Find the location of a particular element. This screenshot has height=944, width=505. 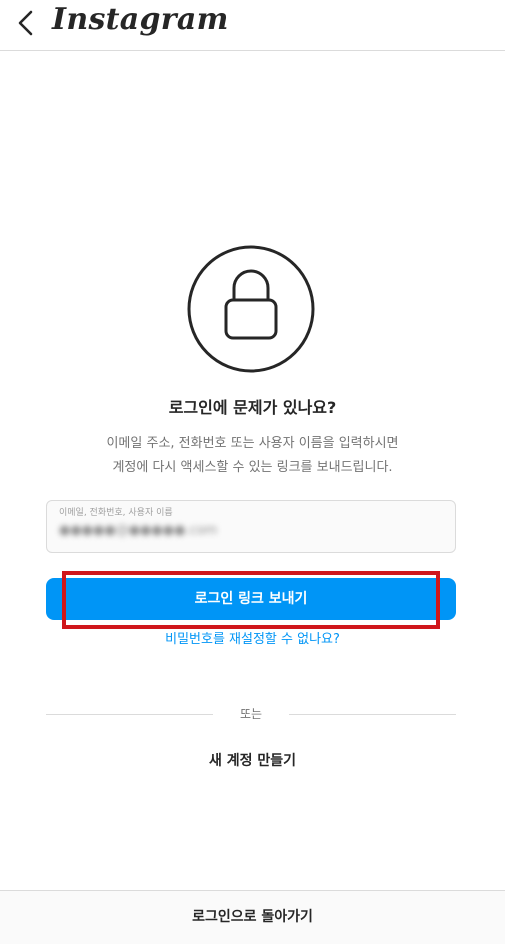

divider-line-right is located at coordinates (372, 714).